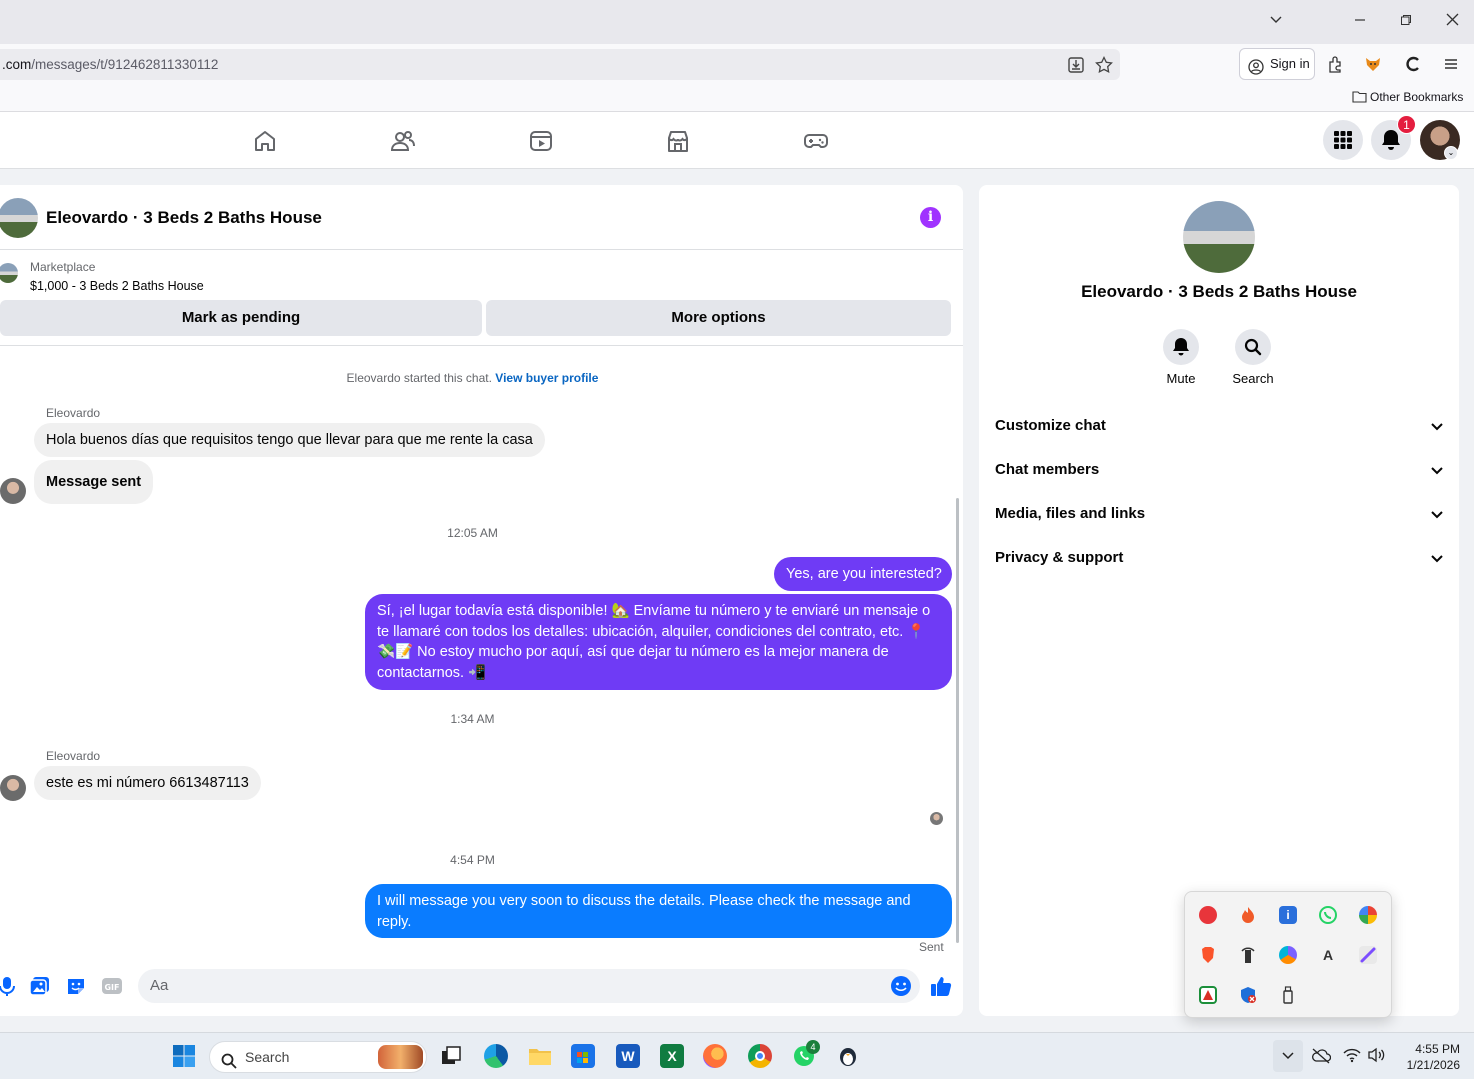 The height and width of the screenshot is (1079, 1474). I want to click on tray-overflow-popup: i A, so click(1288, 954).